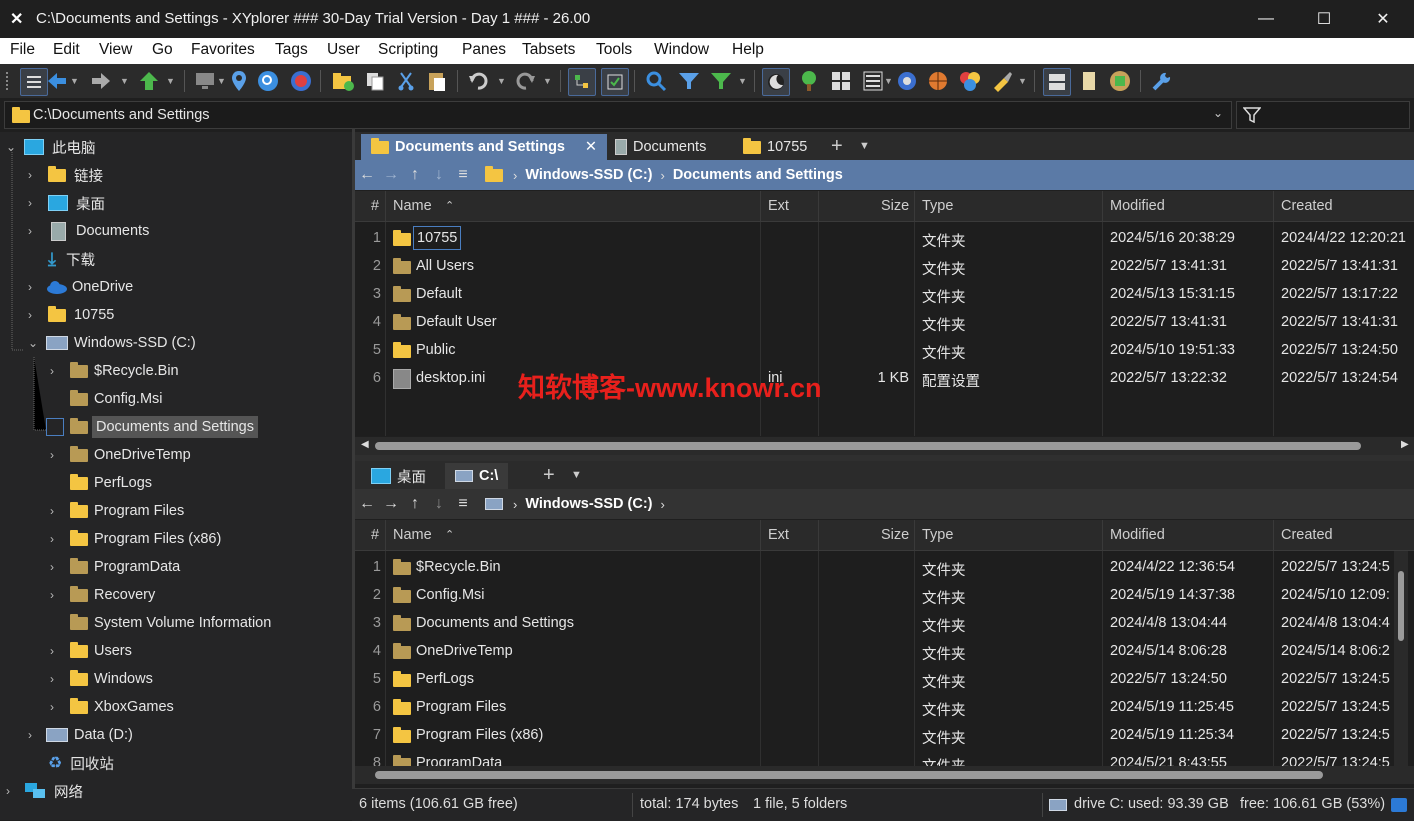  What do you see at coordinates (239, 81) in the screenshot?
I see `location-pin-icon` at bounding box center [239, 81].